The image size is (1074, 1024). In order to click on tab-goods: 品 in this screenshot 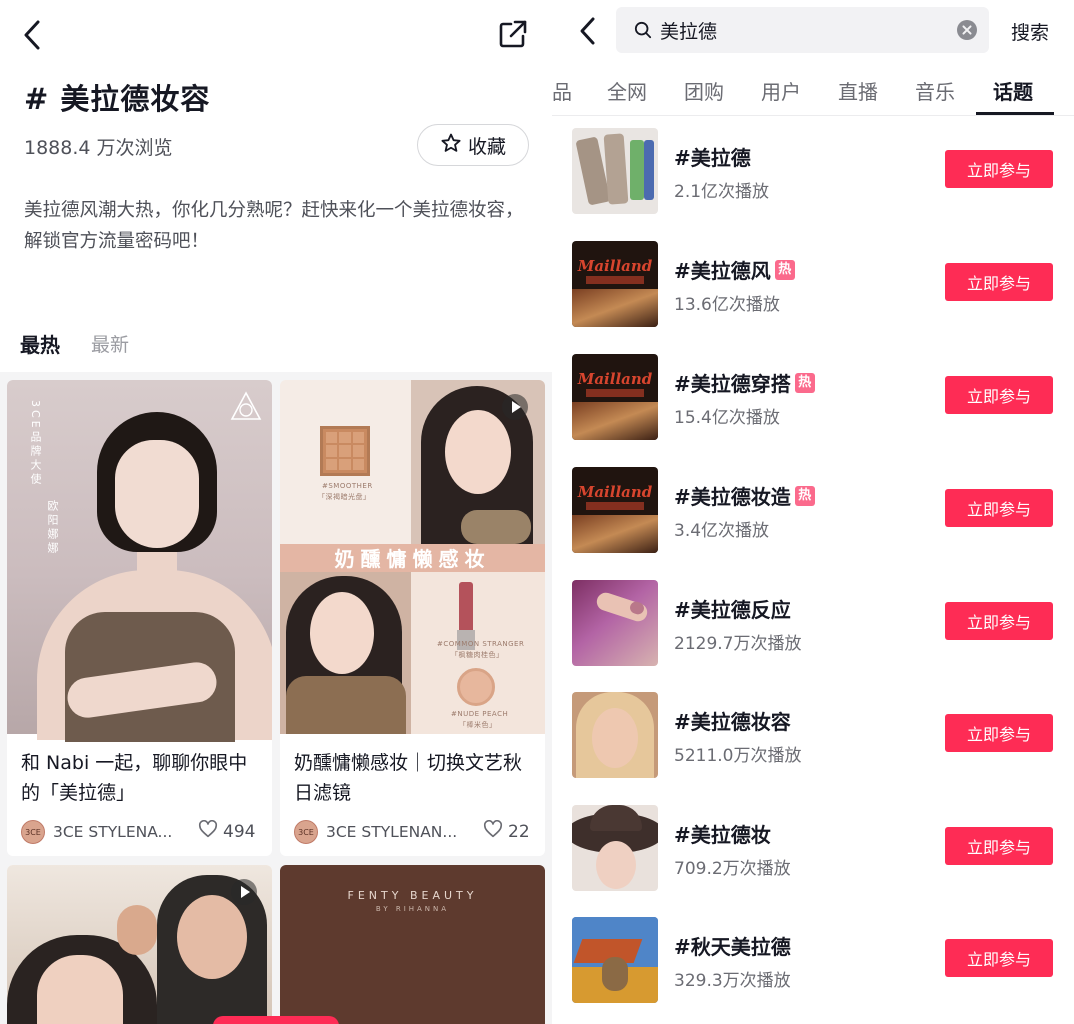, I will do `click(562, 90)`.